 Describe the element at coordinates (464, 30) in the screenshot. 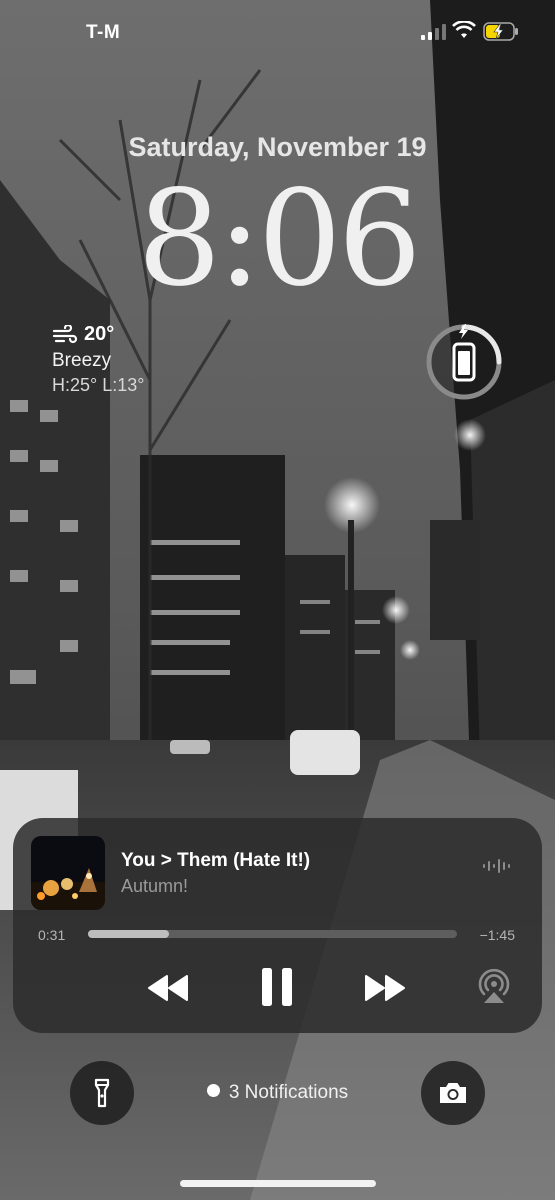

I see `wifi-icon` at that location.